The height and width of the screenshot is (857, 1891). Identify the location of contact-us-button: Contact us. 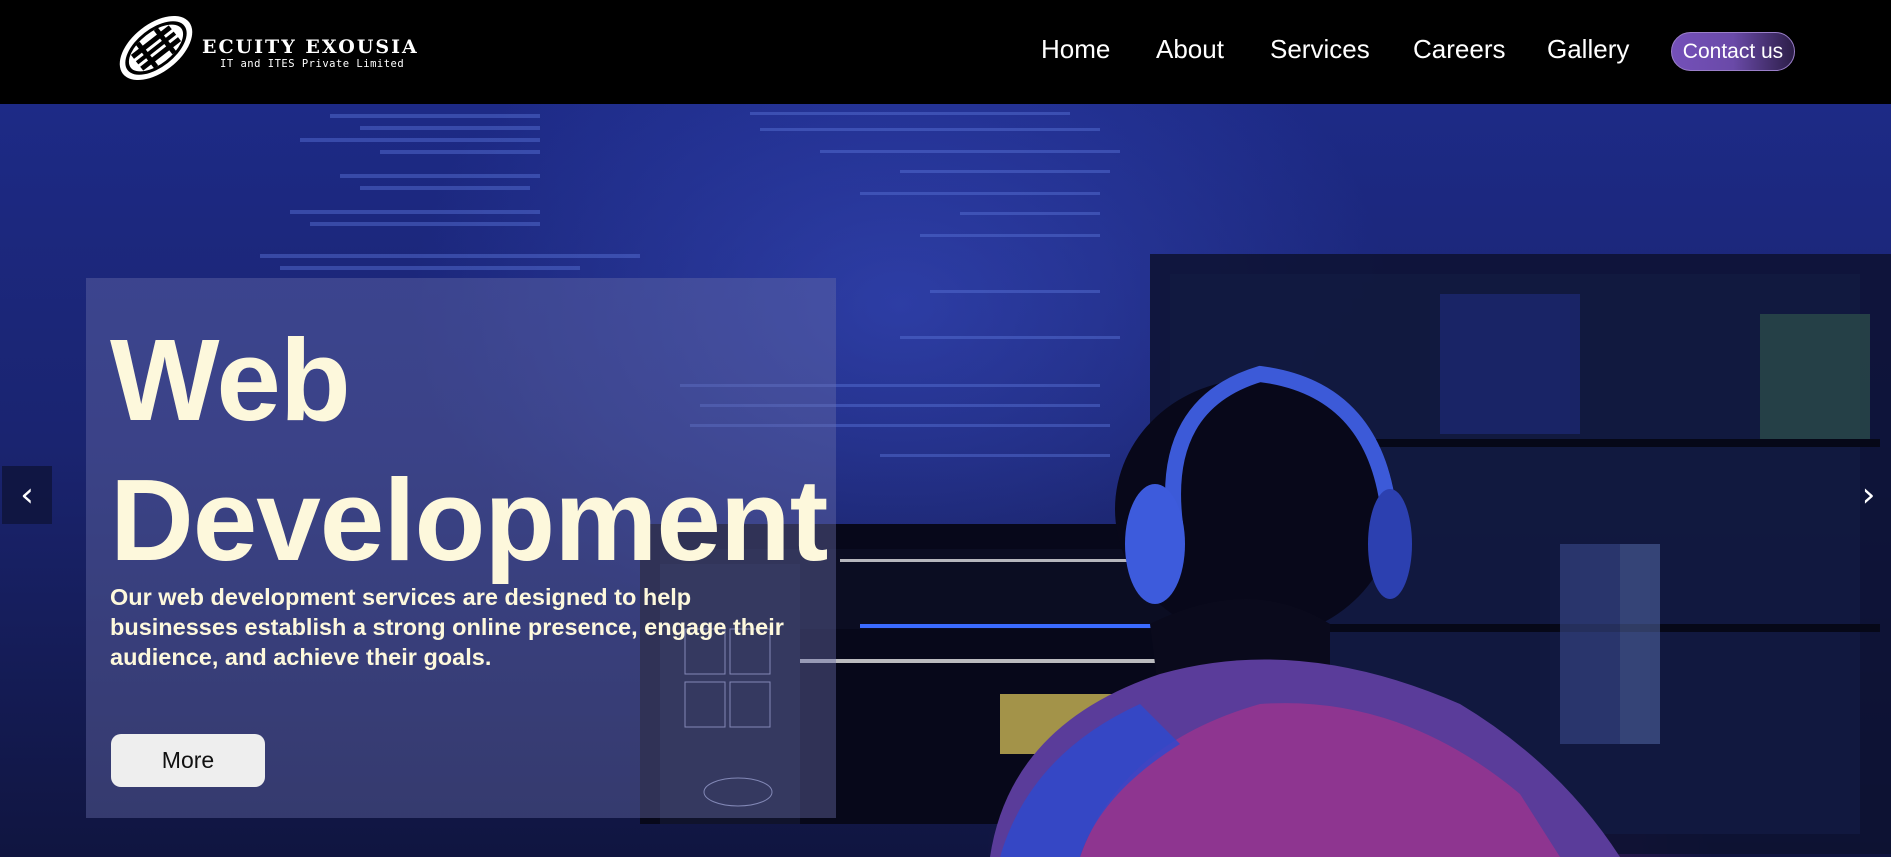
(1733, 51).